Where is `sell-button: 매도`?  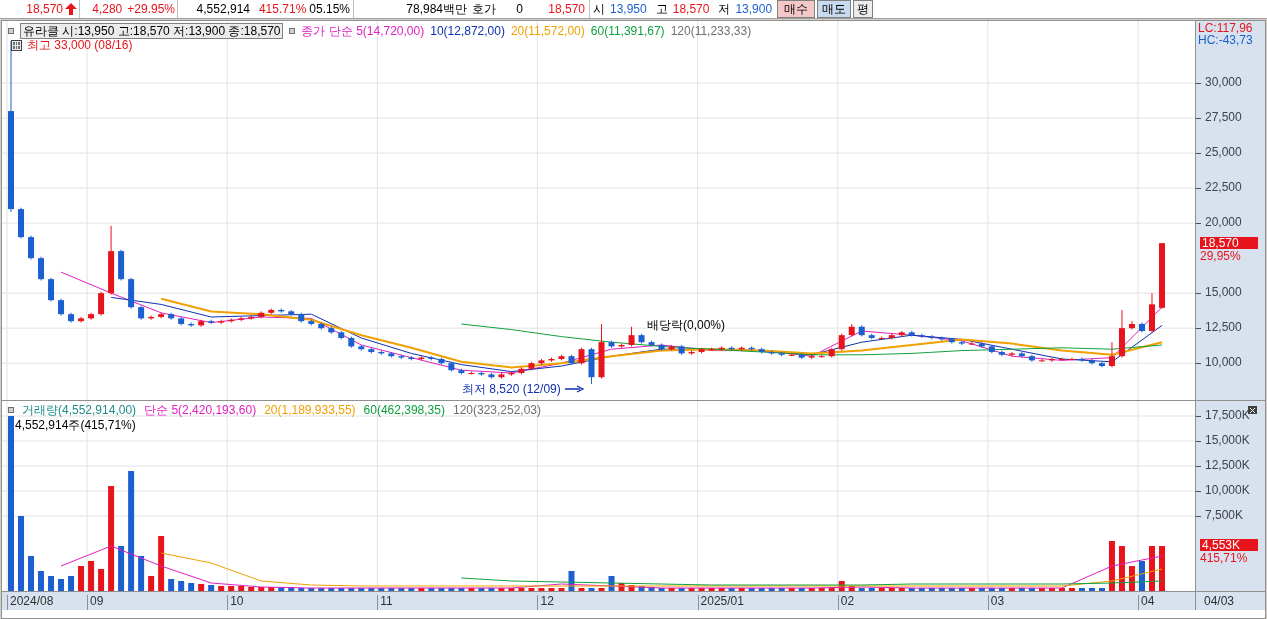 sell-button: 매도 is located at coordinates (834, 9).